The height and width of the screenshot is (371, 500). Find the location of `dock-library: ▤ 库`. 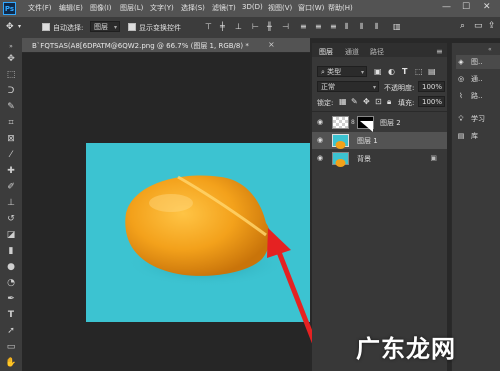

dock-library: ▤ 库 is located at coordinates (478, 136).